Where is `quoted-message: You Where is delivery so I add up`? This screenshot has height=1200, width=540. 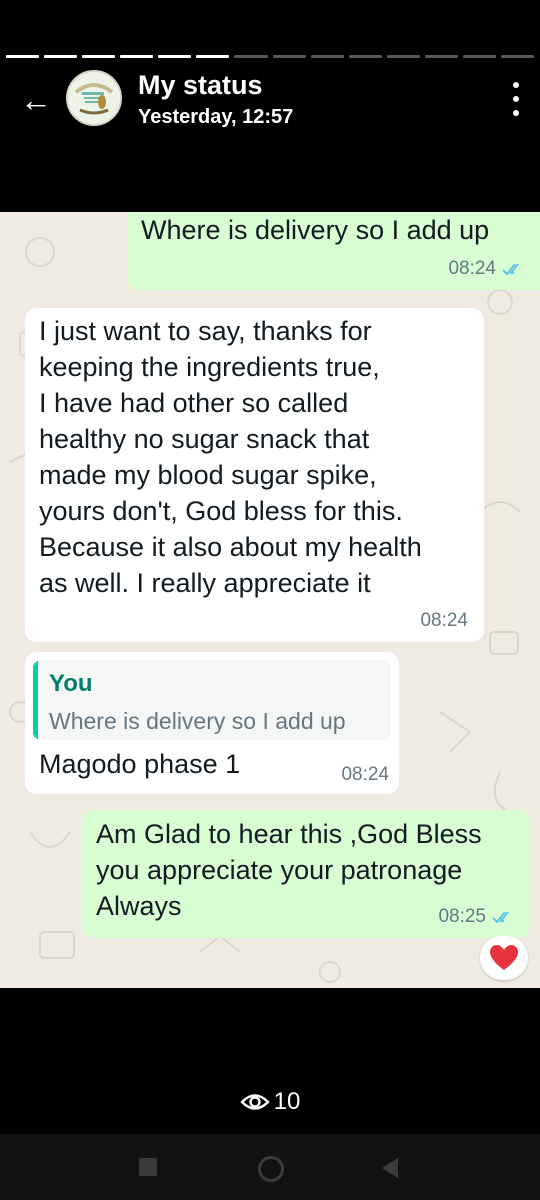
quoted-message: You Where is delivery so I add up is located at coordinates (212, 700).